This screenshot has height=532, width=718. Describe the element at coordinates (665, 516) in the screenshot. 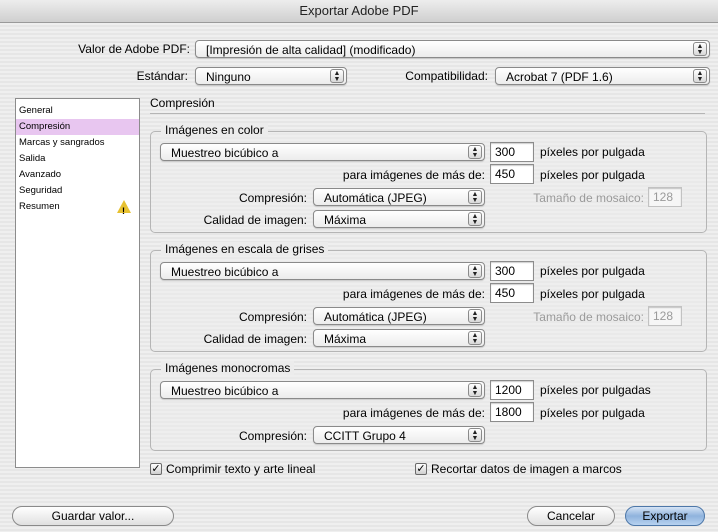

I see `export-button: Exportar` at that location.